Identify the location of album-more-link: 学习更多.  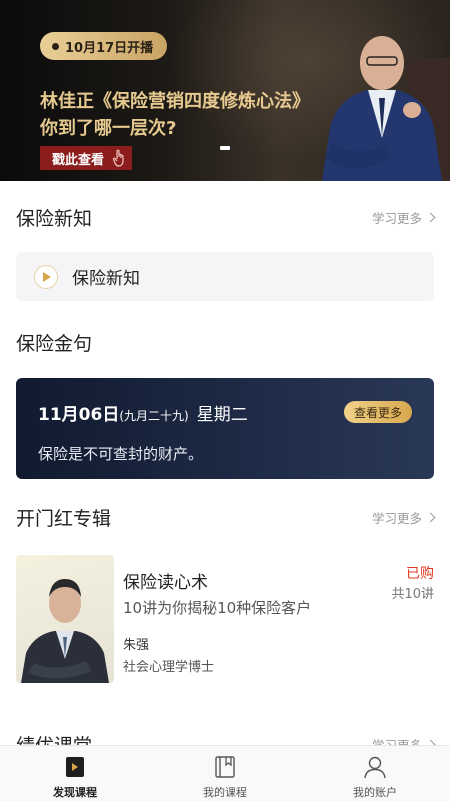
(403, 517).